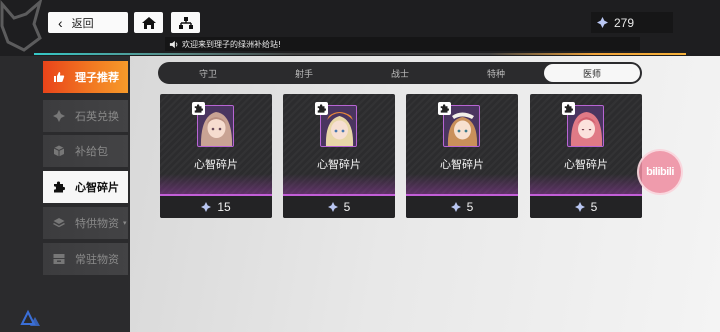 Image resolution: width=720 pixels, height=332 pixels. I want to click on back-label: 返回, so click(82, 23).